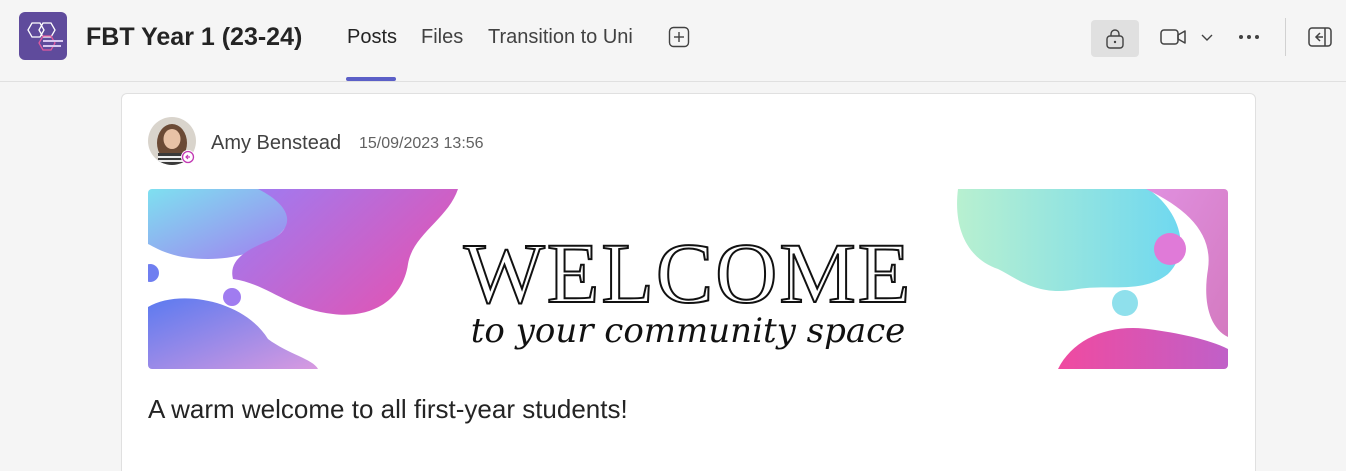  What do you see at coordinates (1285, 37) in the screenshot?
I see `toolbar-divider` at bounding box center [1285, 37].